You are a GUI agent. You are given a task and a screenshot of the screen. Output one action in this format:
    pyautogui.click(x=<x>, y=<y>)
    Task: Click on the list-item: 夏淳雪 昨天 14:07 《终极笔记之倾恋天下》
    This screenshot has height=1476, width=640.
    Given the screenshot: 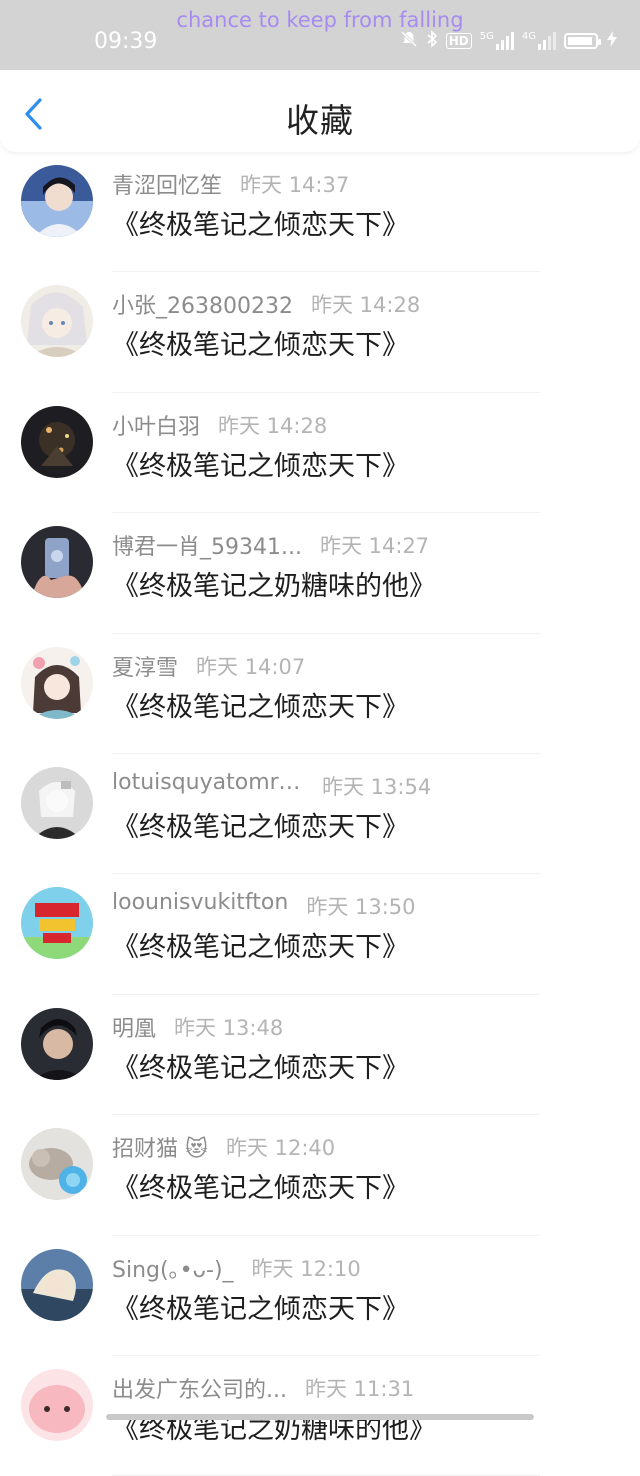 What is the action you would take?
    pyautogui.click(x=320, y=694)
    